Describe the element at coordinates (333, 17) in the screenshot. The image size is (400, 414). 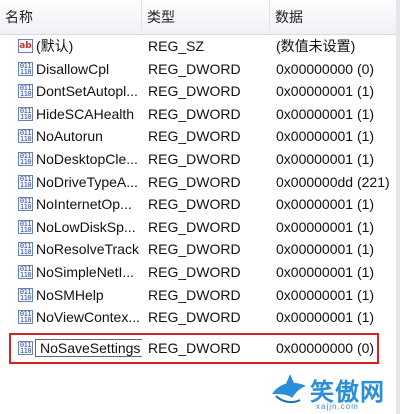
I see `column-header-data: 数据` at that location.